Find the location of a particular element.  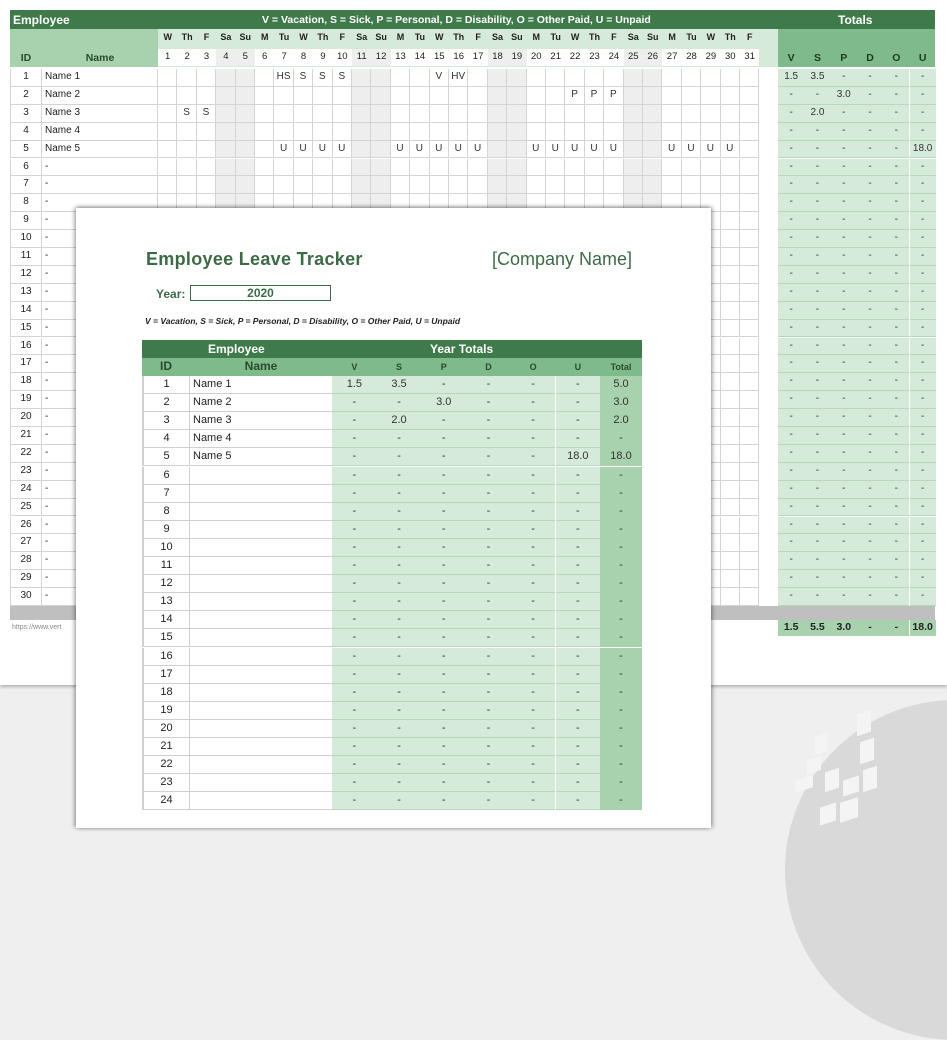

row-name: Name 4 is located at coordinates (100, 131).